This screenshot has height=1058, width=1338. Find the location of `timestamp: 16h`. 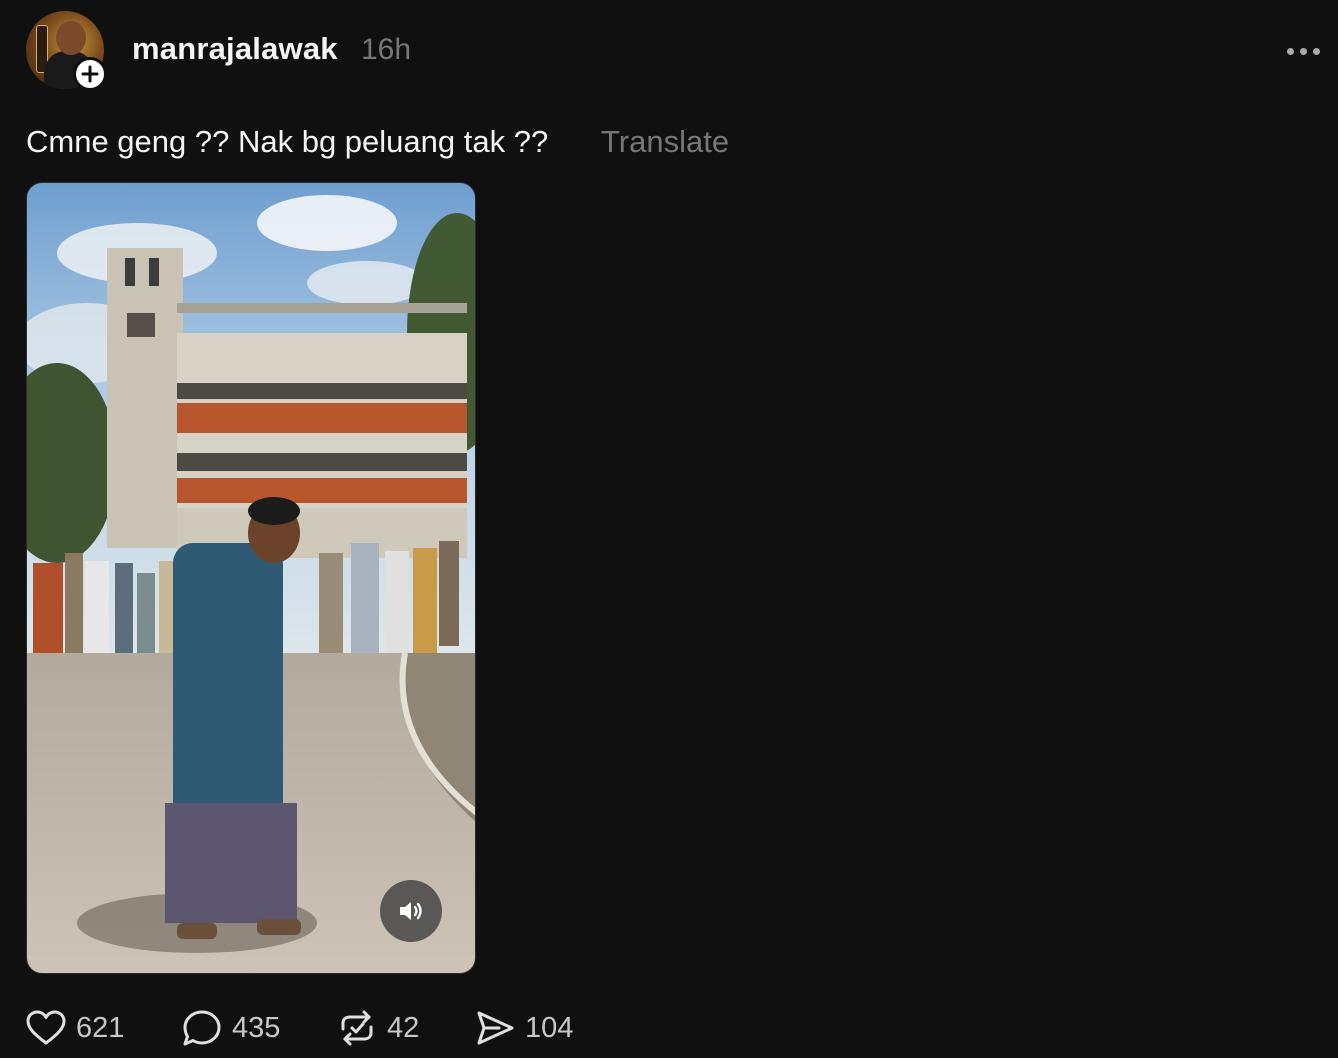

timestamp: 16h is located at coordinates (386, 49).